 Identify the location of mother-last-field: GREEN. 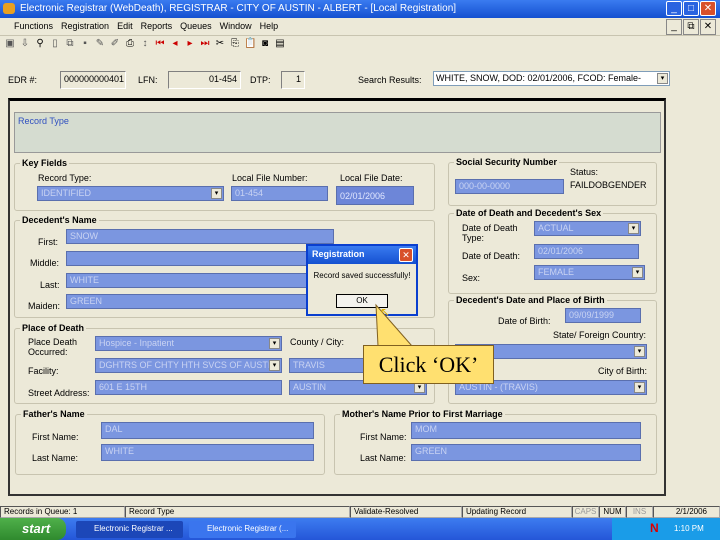
(526, 452).